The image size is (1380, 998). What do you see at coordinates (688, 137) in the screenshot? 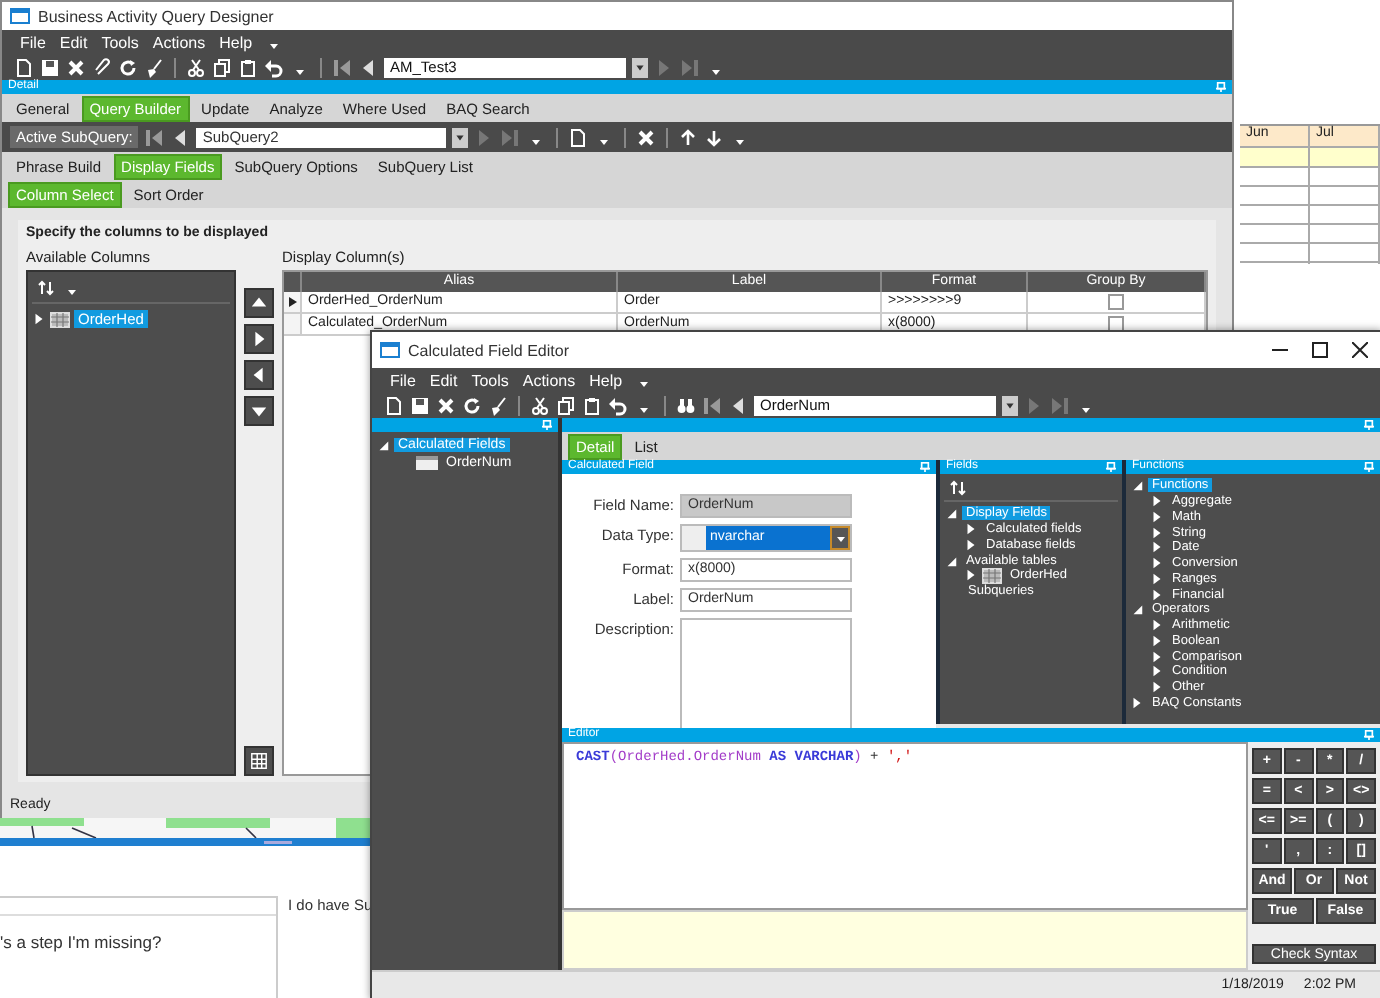
I see `up-arrow-icon` at bounding box center [688, 137].